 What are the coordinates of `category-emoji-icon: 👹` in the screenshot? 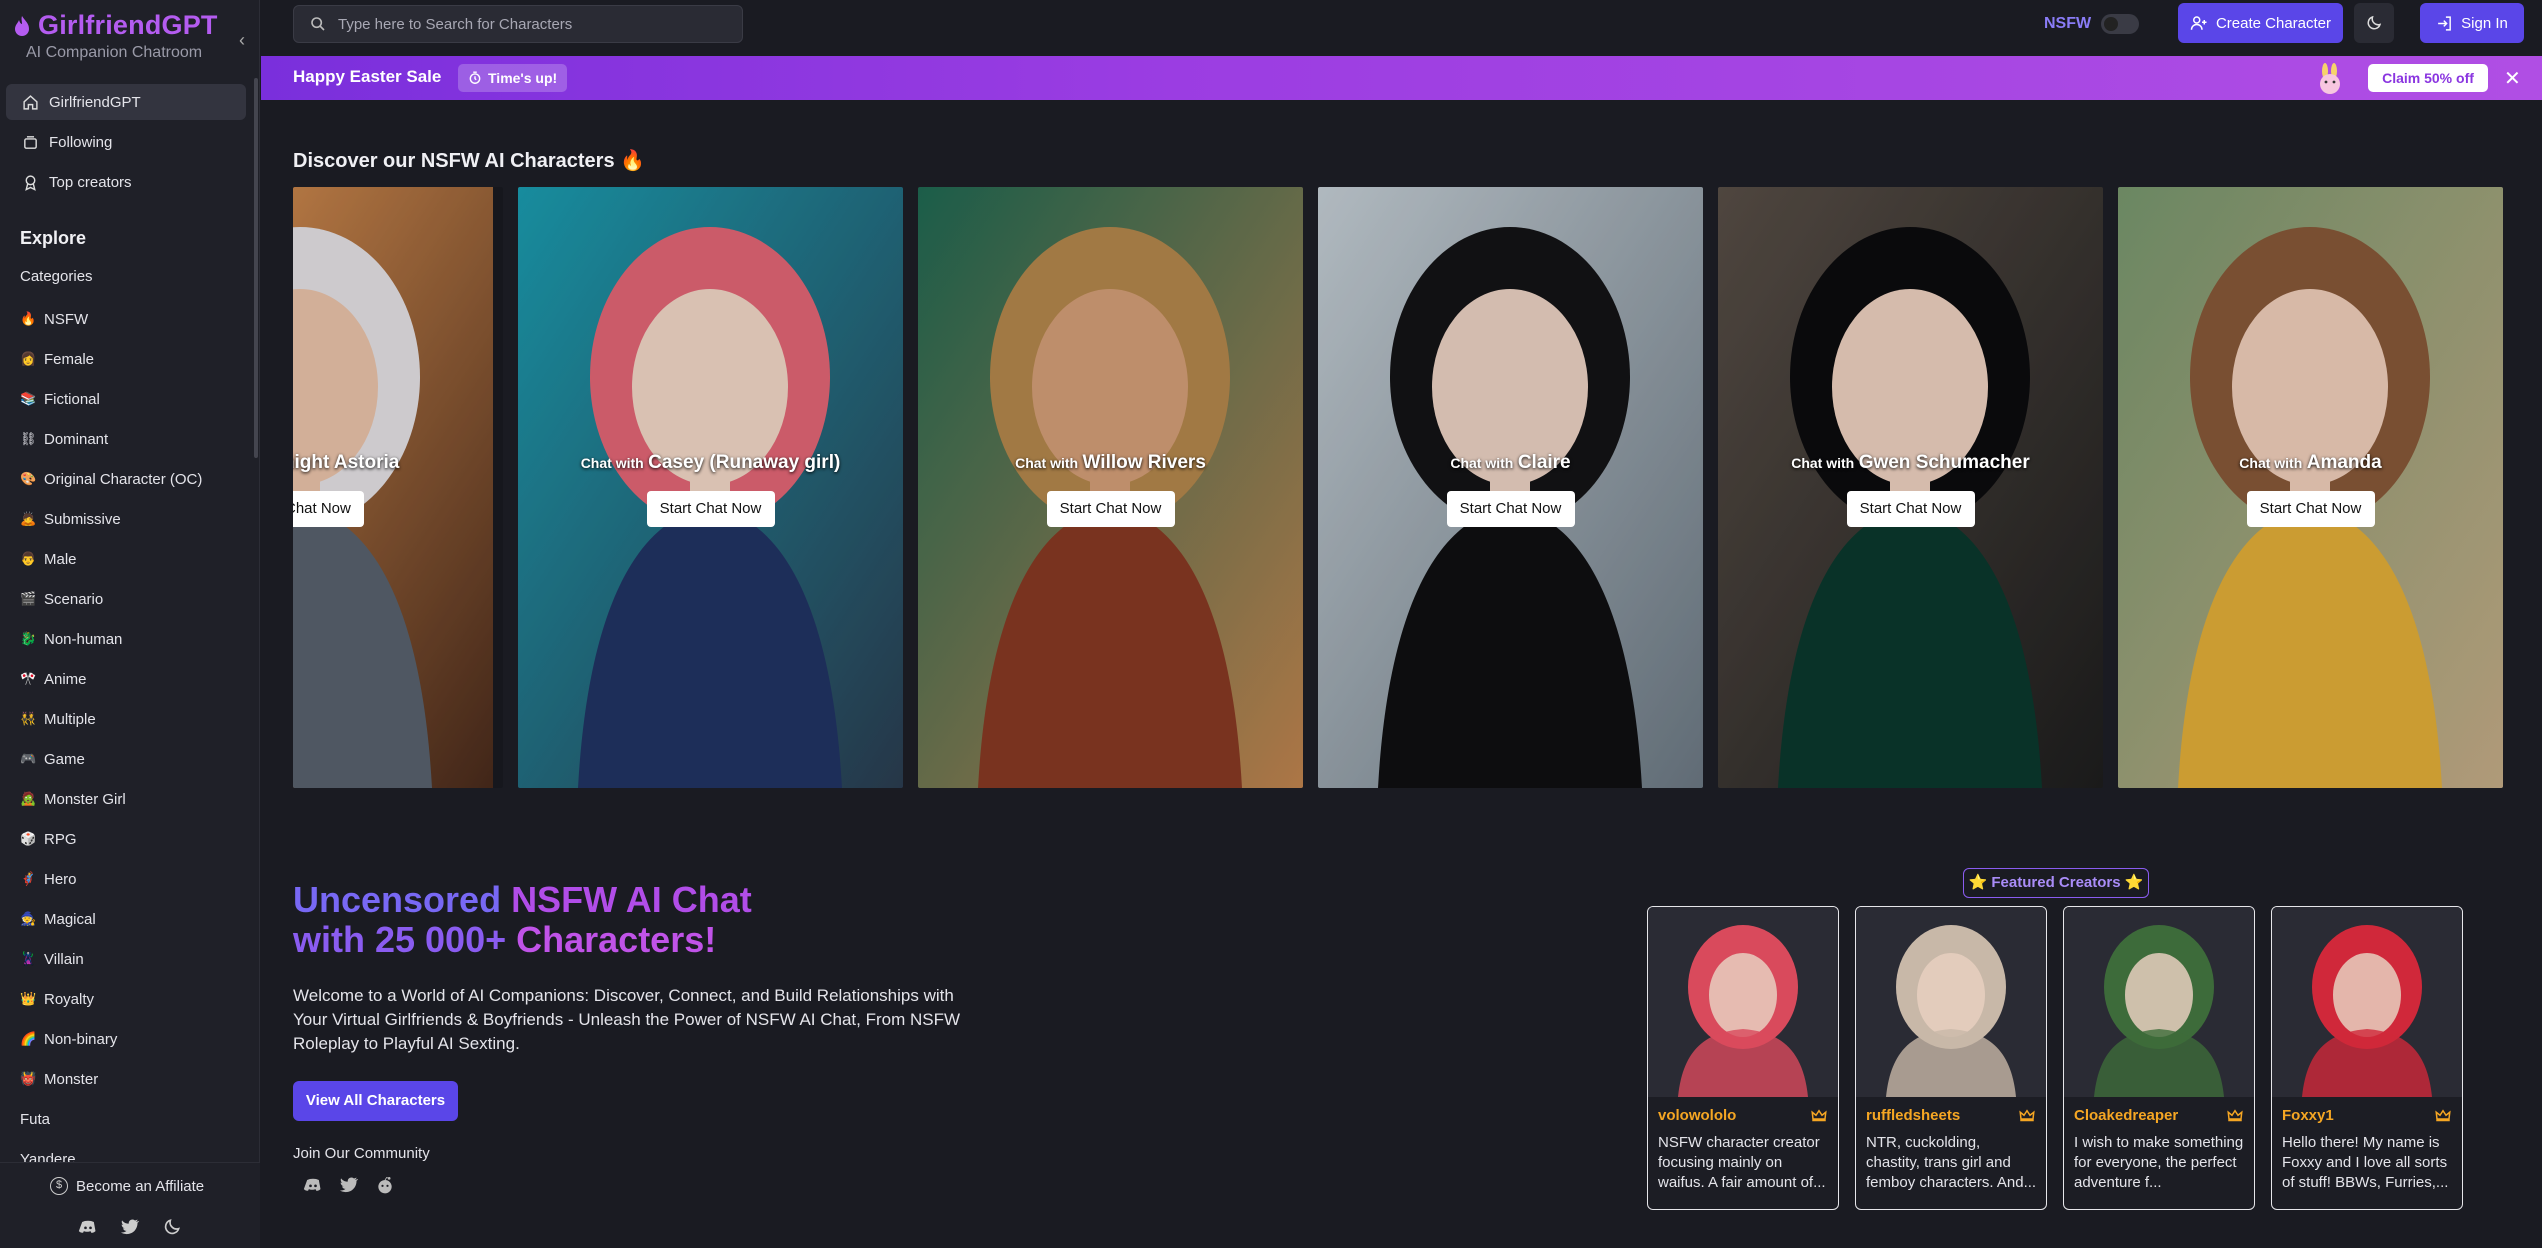 It's located at (28, 1078).